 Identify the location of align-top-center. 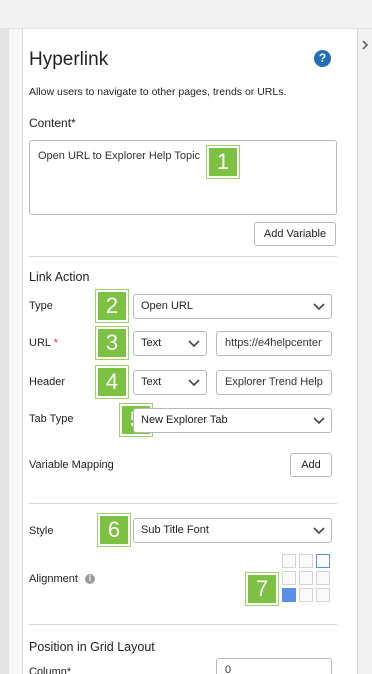
(306, 561).